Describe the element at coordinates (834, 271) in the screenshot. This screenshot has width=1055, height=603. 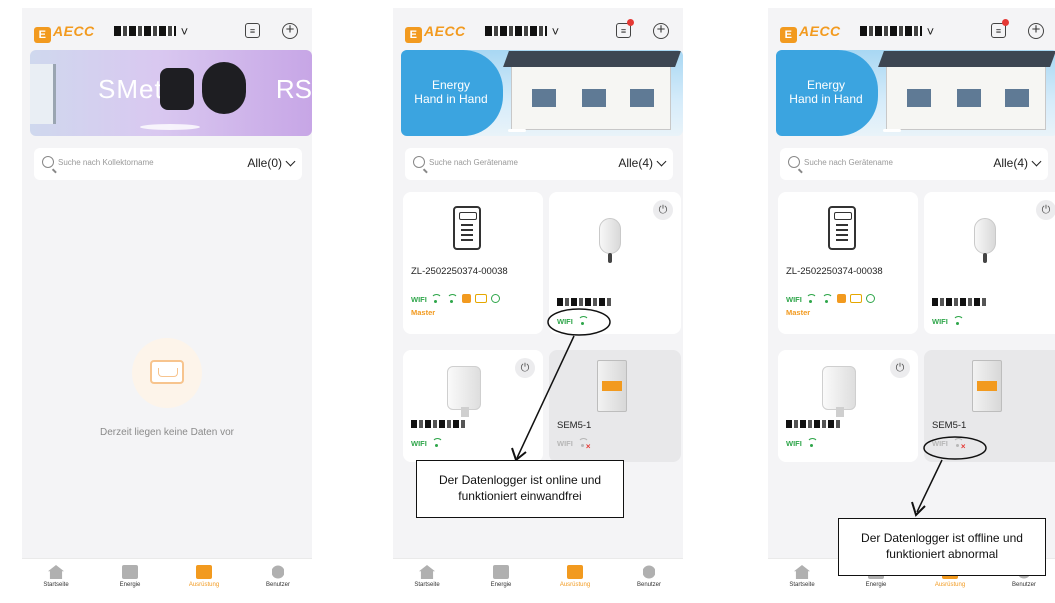
I see `device-name: ZL-2502250374-00038` at that location.